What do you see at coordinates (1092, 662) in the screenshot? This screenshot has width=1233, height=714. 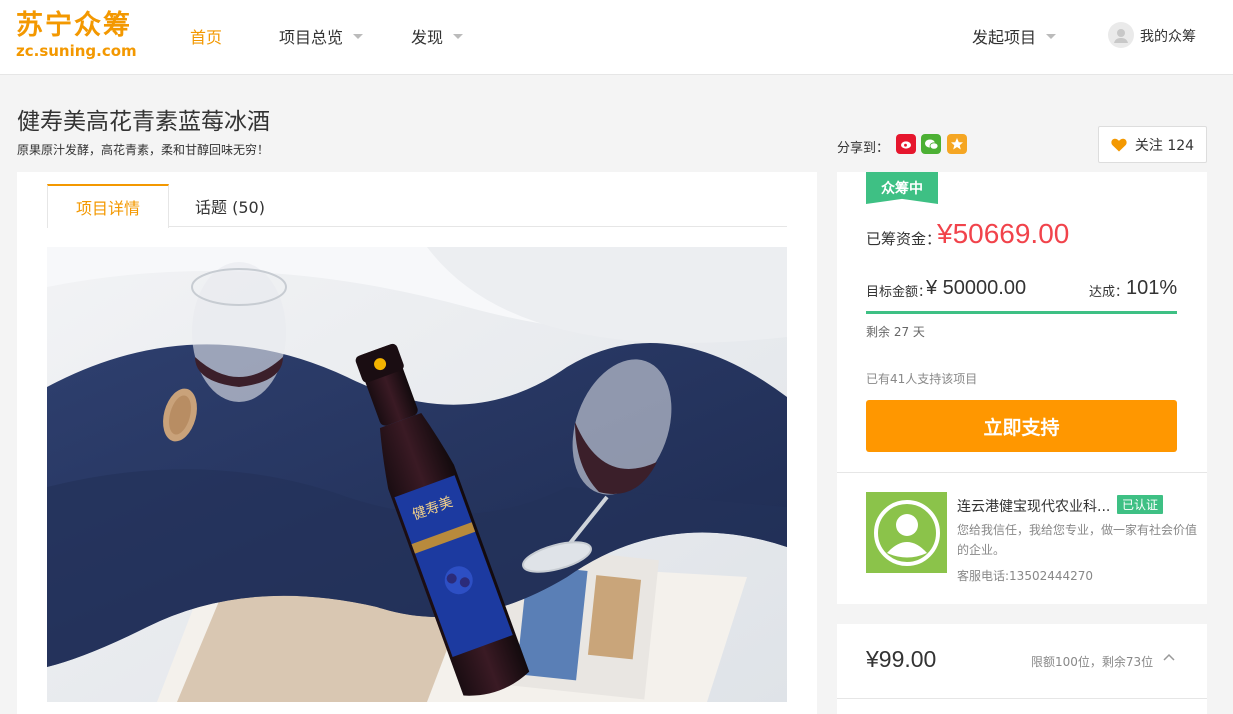 I see `tier-limit: 限额100位，剩余73位` at bounding box center [1092, 662].